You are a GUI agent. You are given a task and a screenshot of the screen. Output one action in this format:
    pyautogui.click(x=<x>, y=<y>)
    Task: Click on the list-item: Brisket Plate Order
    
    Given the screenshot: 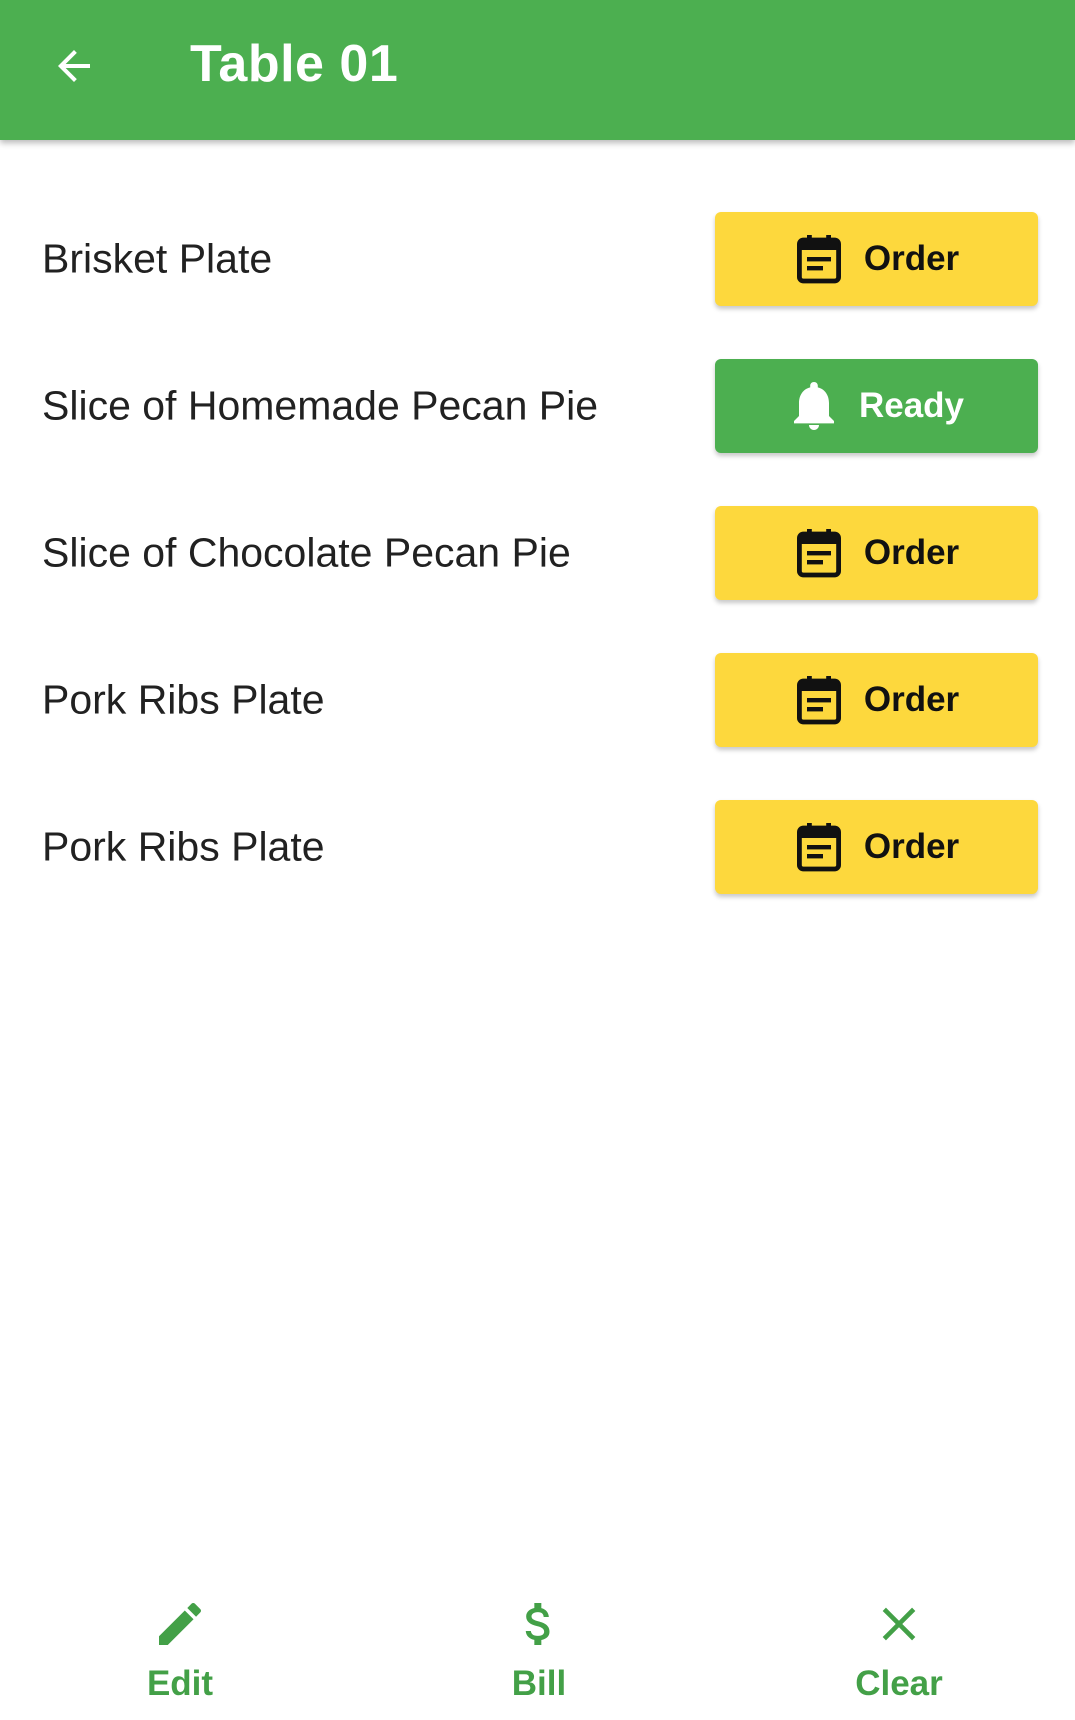 What is the action you would take?
    pyautogui.click(x=537, y=258)
    